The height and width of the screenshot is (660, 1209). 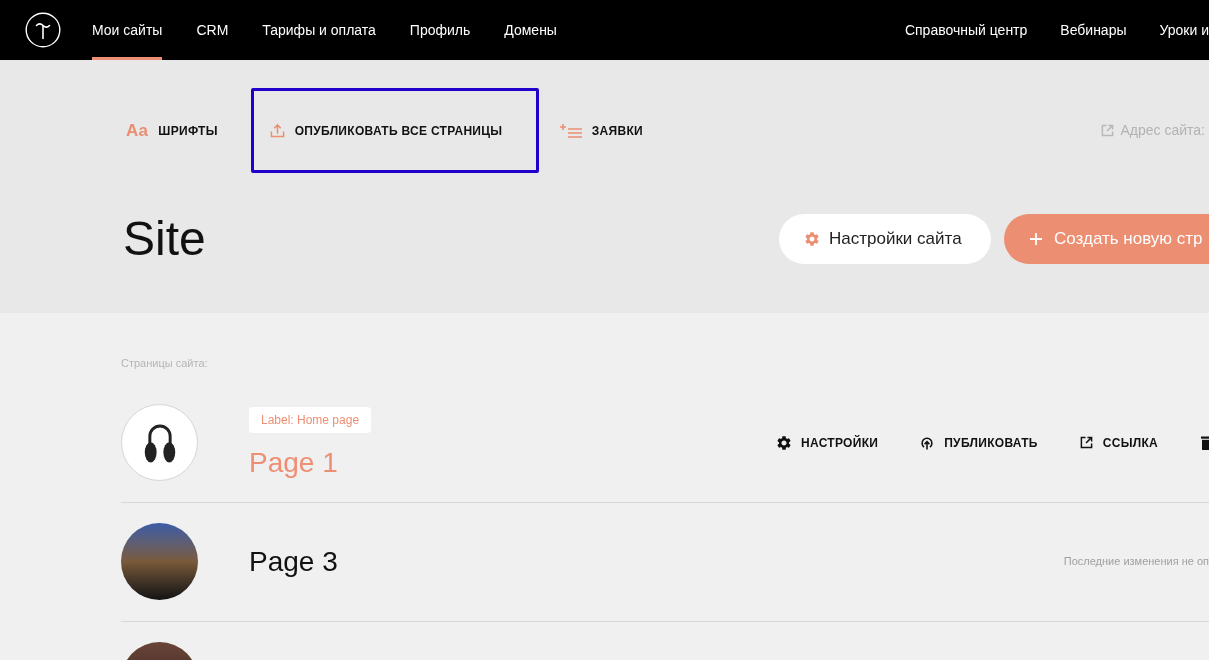 I want to click on nav-tab: Профиль, so click(x=440, y=30).